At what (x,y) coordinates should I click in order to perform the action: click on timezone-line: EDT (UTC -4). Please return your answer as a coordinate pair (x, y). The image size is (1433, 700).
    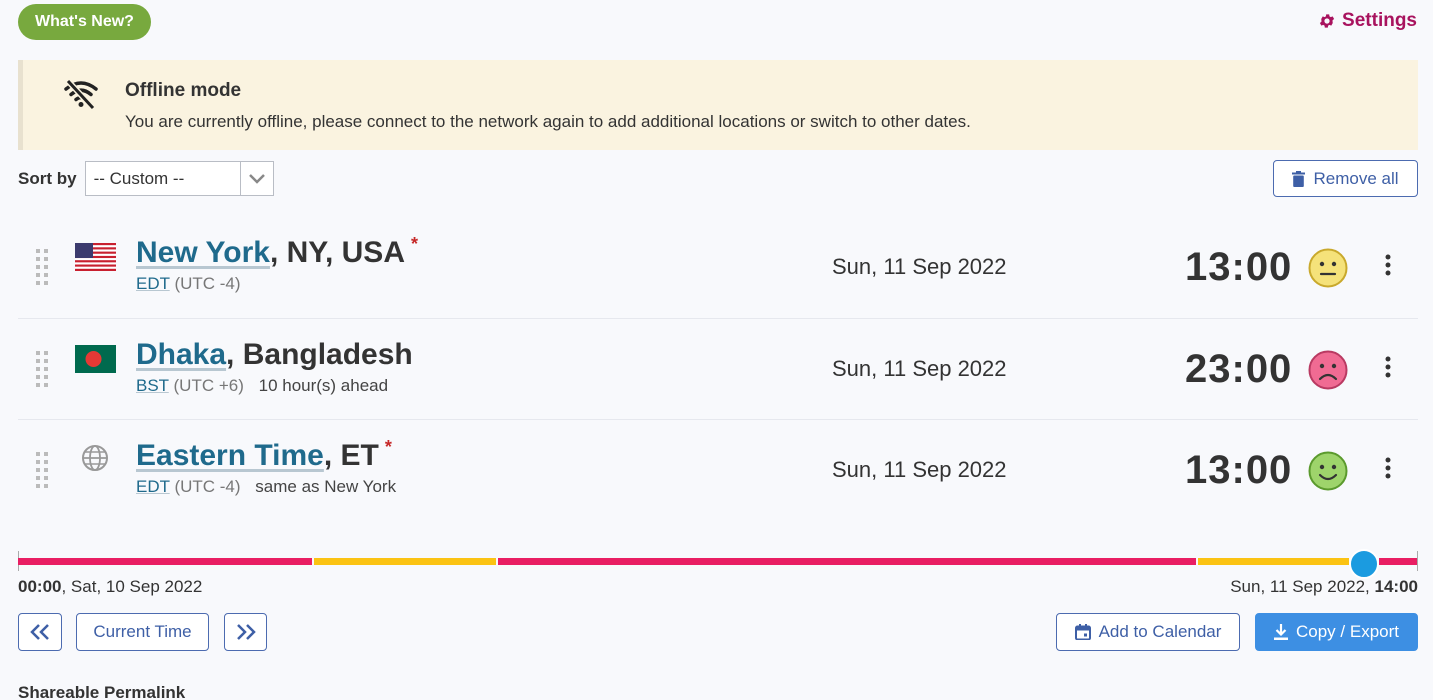
    Looking at the image, I should click on (188, 284).